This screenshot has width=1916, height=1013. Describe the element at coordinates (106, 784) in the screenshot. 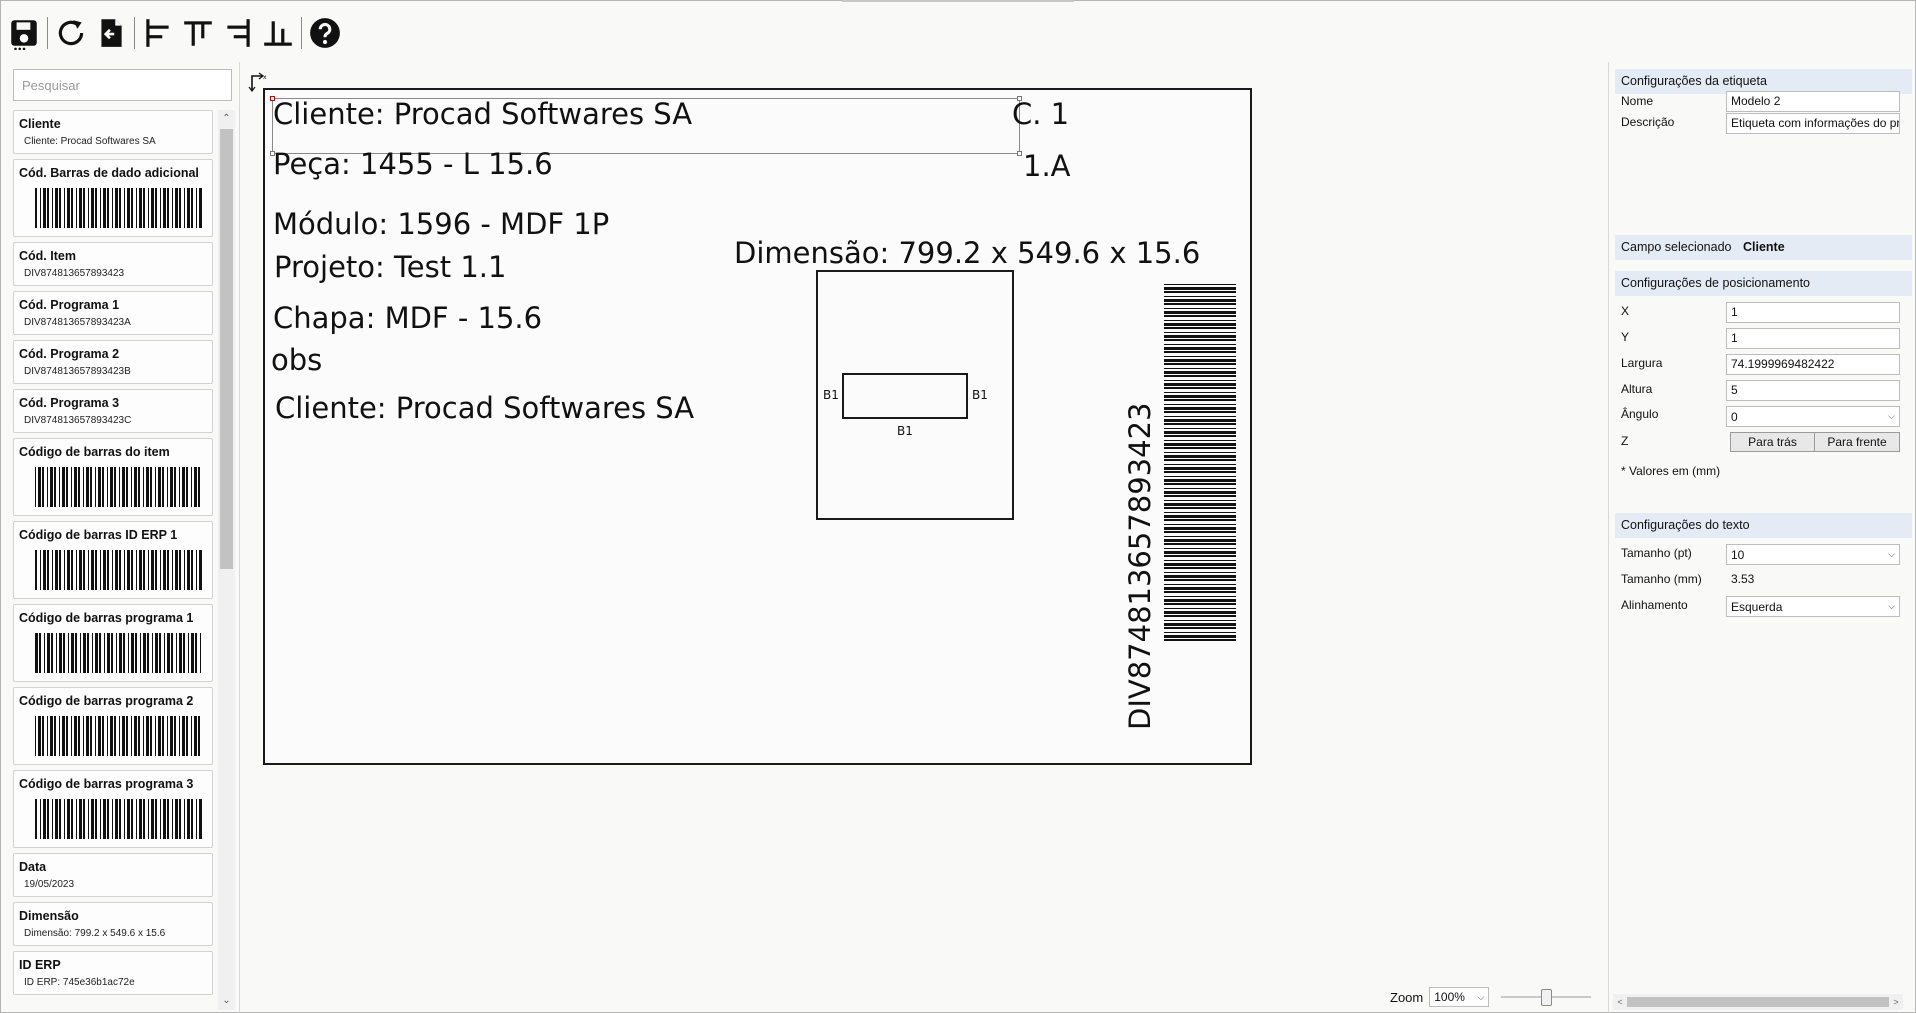

I see `field-card-name: Código de barras programa 3` at that location.